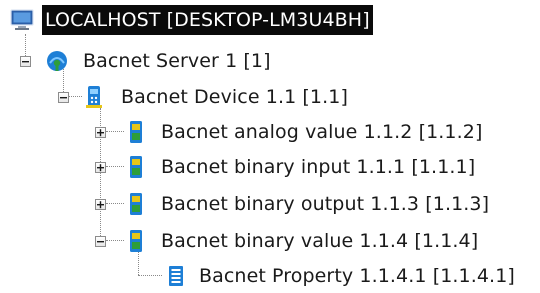  What do you see at coordinates (57, 61) in the screenshot?
I see `bacnet-server-icon` at bounding box center [57, 61].